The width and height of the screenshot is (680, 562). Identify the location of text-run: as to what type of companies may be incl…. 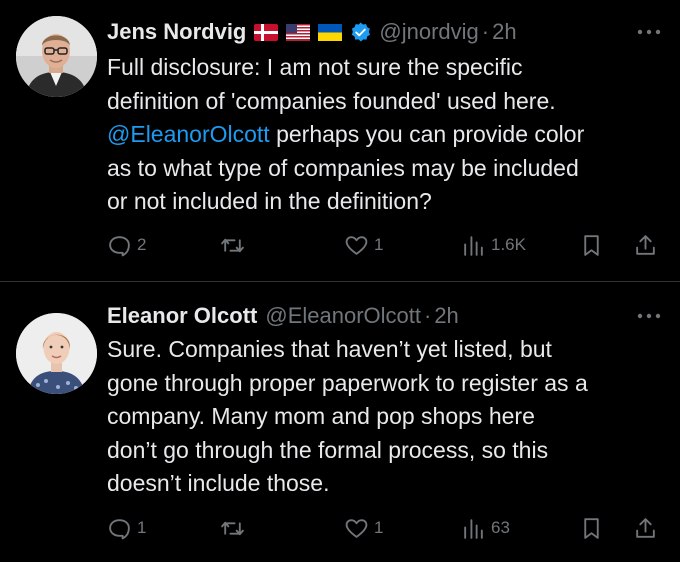
(343, 167).